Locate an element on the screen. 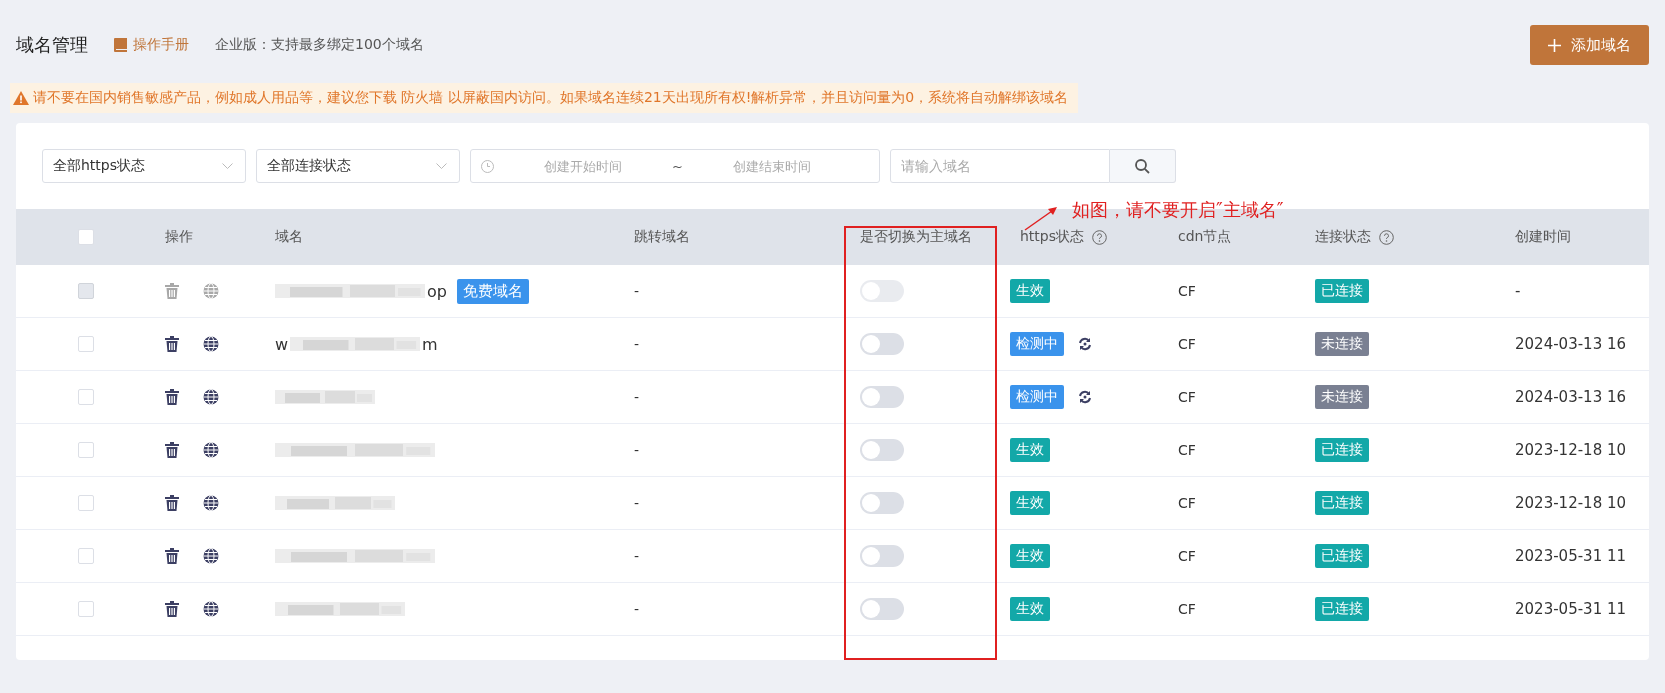 Image resolution: width=1665 pixels, height=693 pixels. search-icon is located at coordinates (1142, 166).